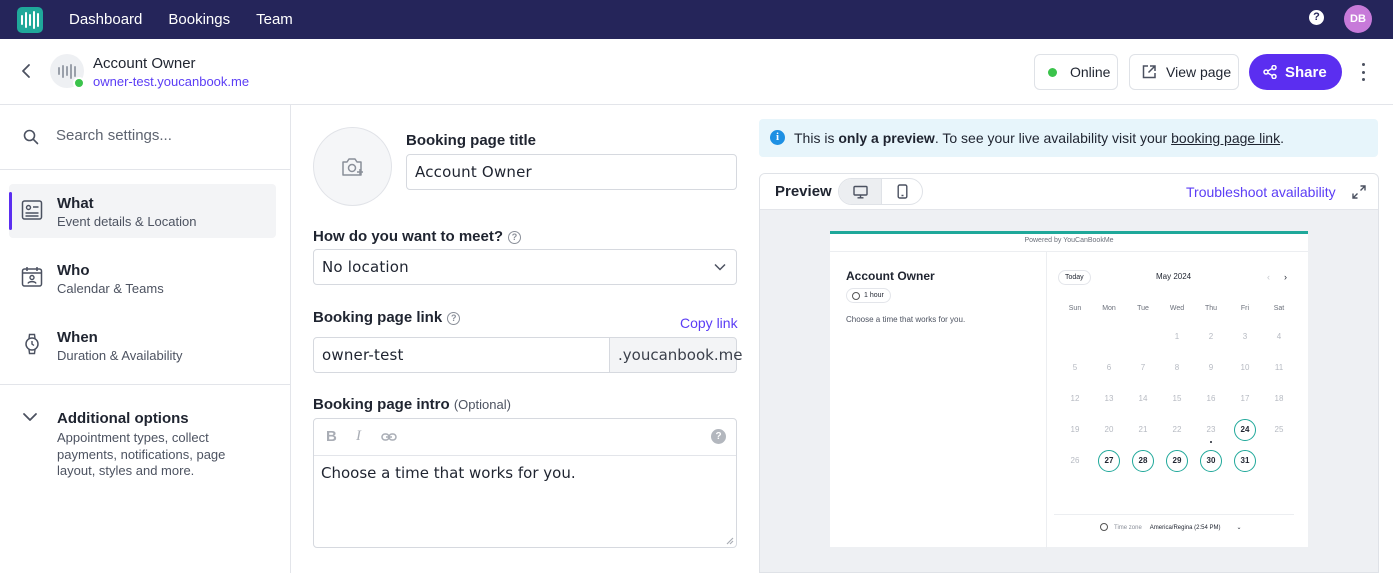 The height and width of the screenshot is (573, 1393). I want to click on mini-duration-badge: 1 hour, so click(868, 295).